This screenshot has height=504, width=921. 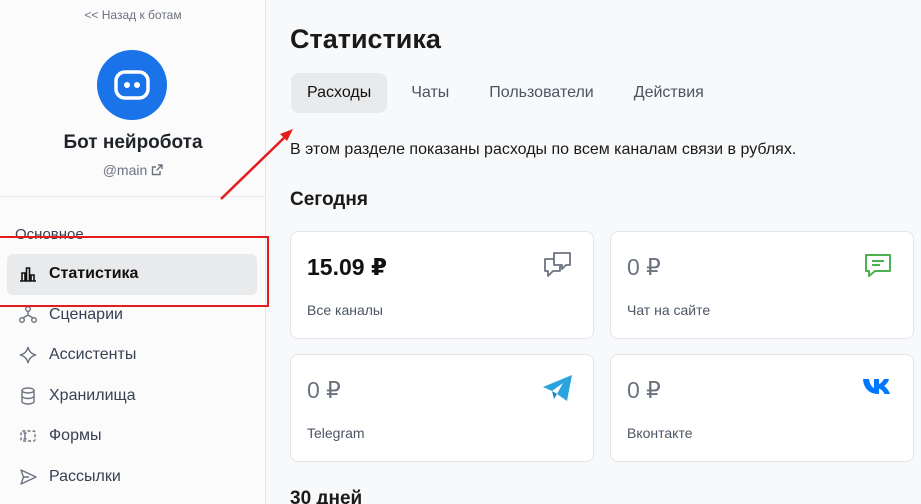 I want to click on chat-bubbles-icon, so click(x=558, y=265).